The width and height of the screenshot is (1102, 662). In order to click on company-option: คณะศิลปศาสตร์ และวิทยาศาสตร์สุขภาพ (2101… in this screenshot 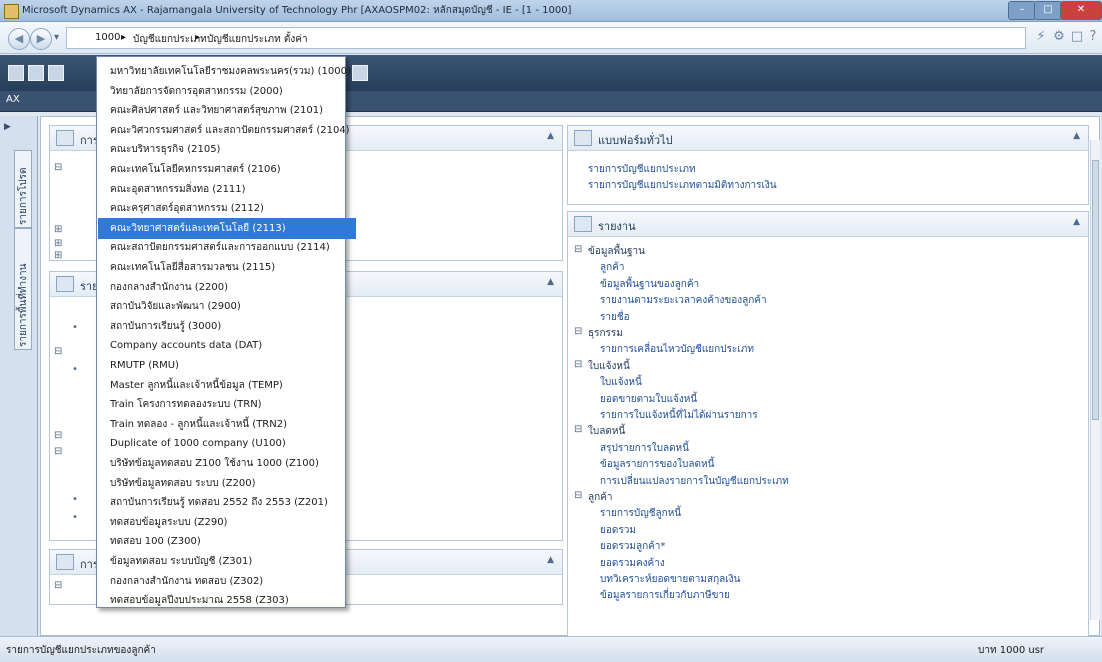, I will do `click(227, 110)`.